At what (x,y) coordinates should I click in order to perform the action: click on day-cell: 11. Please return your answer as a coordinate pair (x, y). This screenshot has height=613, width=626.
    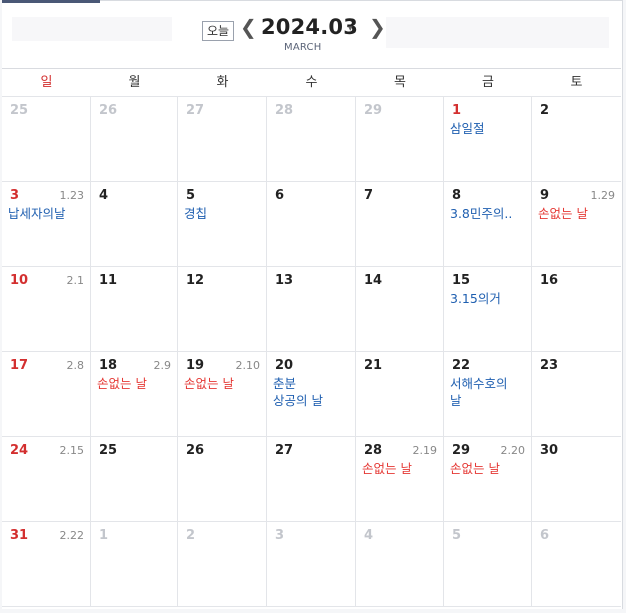
    Looking at the image, I should click on (134, 309).